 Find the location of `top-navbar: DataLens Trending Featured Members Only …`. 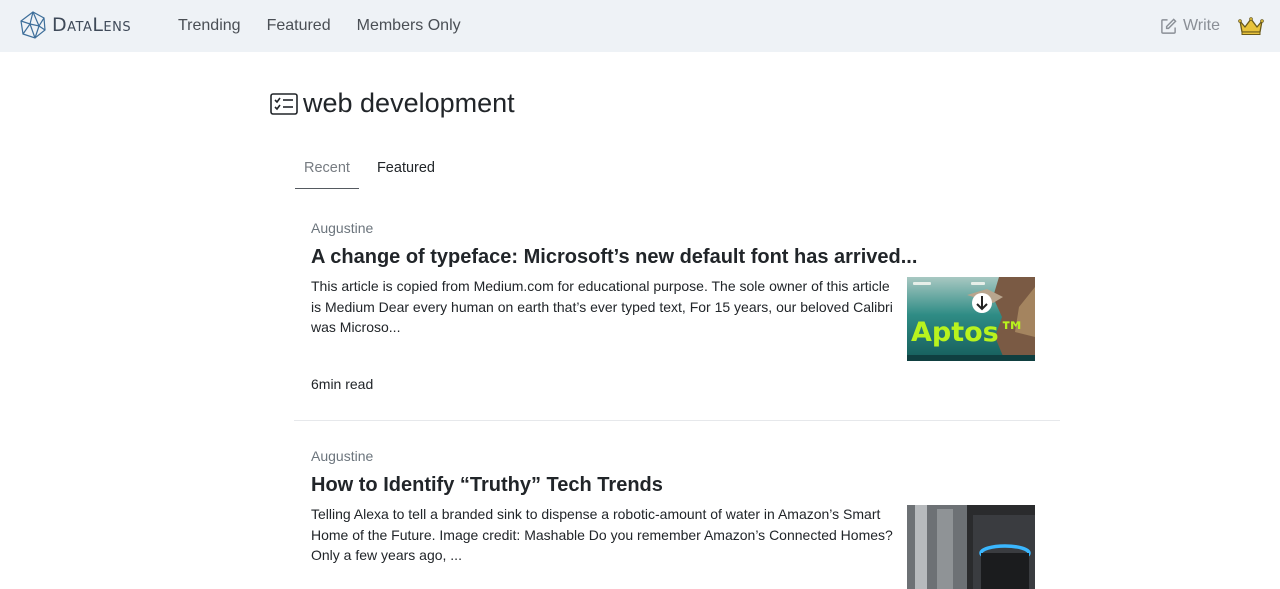

top-navbar: DataLens Trending Featured Members Only … is located at coordinates (640, 26).